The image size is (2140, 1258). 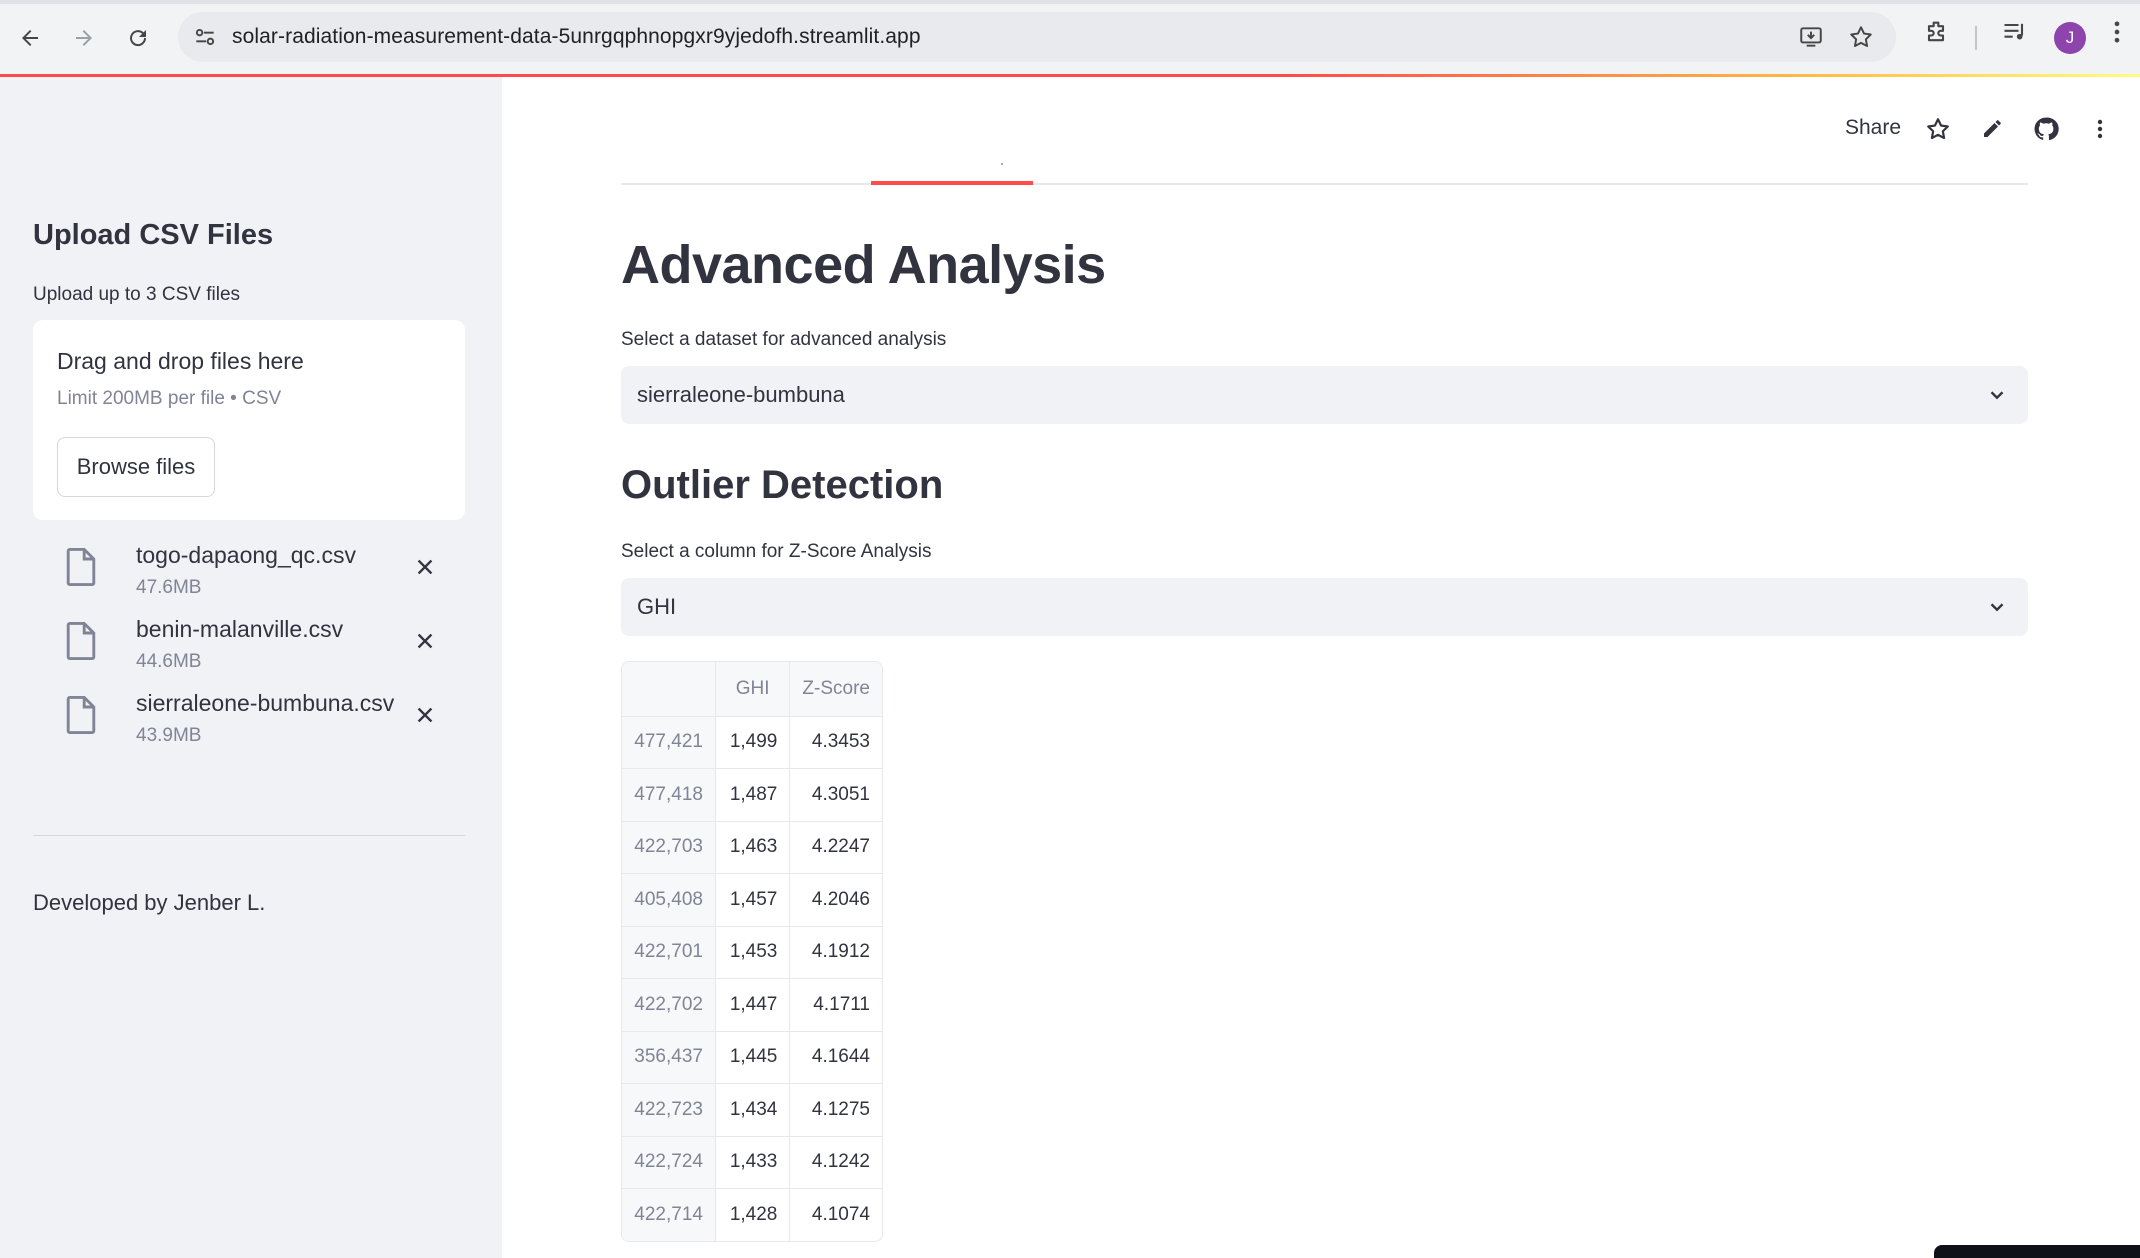 What do you see at coordinates (136, 467) in the screenshot?
I see `browse-files-button: Browse files` at bounding box center [136, 467].